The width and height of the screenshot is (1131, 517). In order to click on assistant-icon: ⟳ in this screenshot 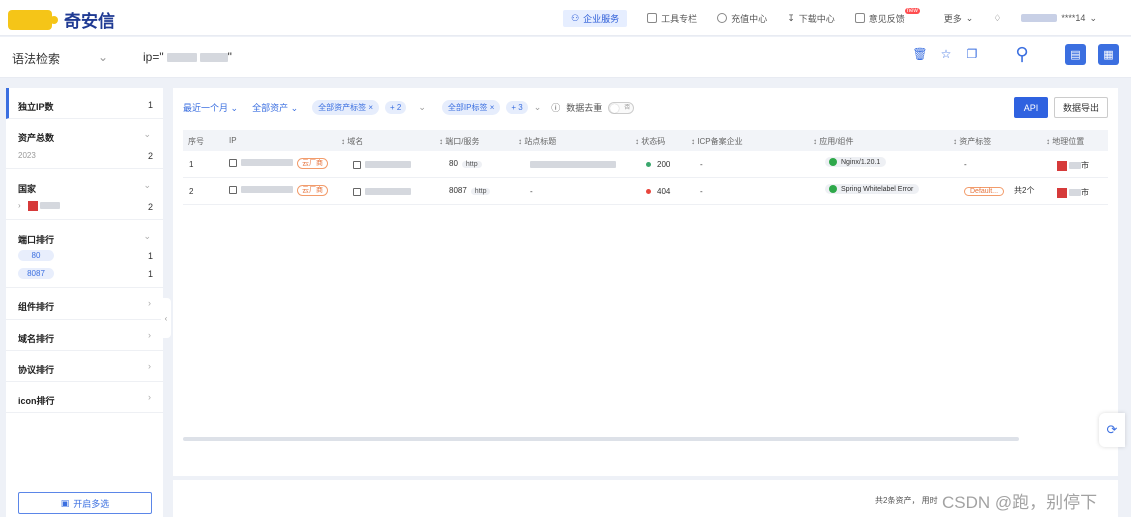, I will do `click(1112, 429)`.